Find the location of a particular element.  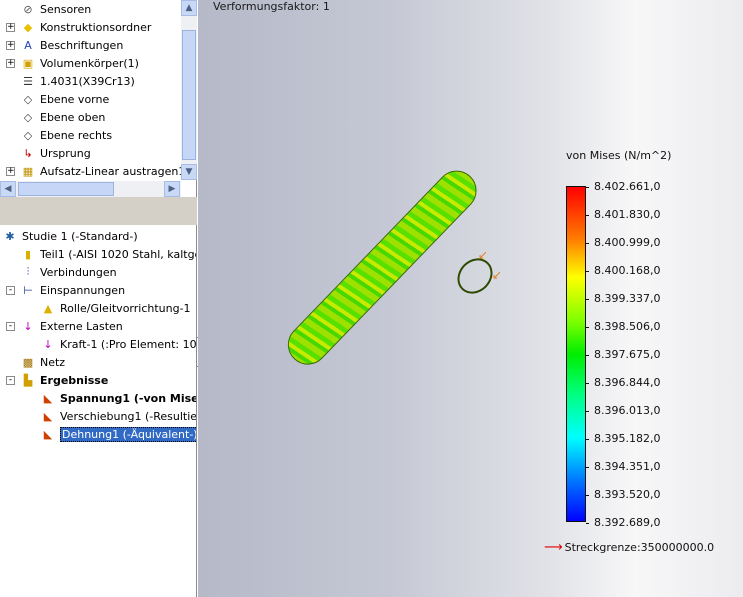

study-tree-item-label: Studie 1 (-Standard-) is located at coordinates (80, 236).